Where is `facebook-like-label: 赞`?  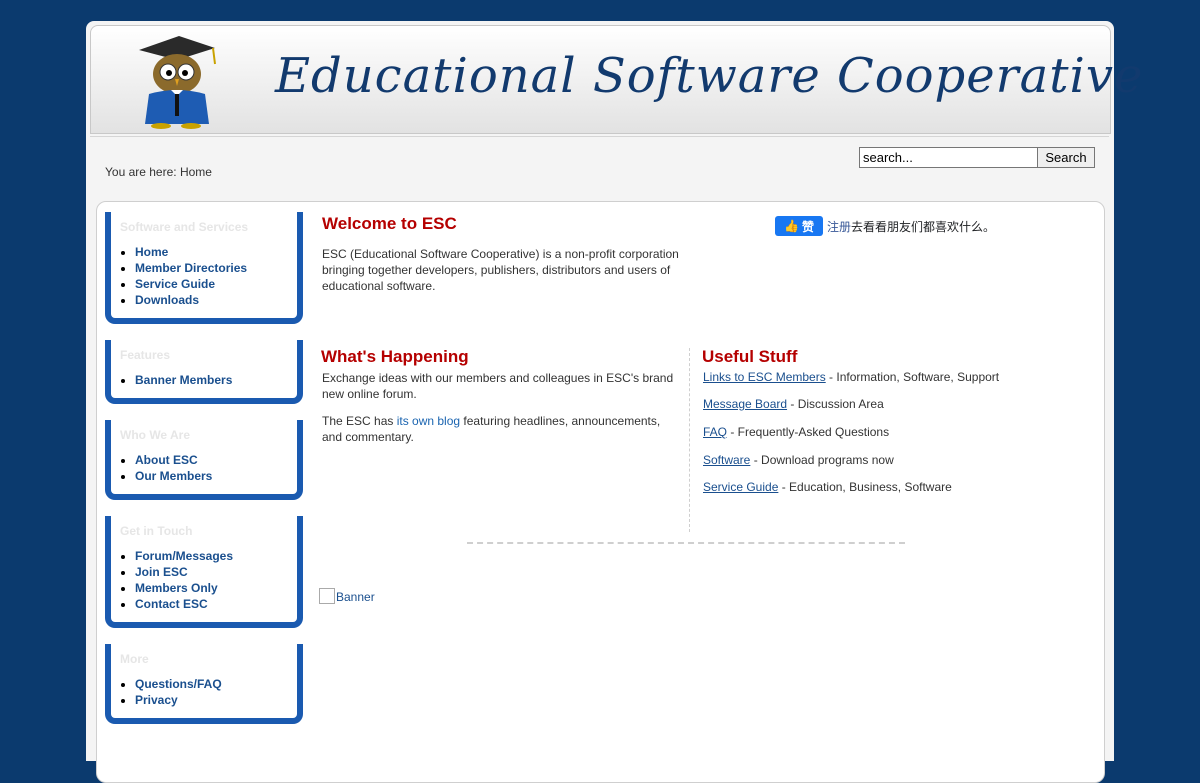 facebook-like-label: 赞 is located at coordinates (807, 226).